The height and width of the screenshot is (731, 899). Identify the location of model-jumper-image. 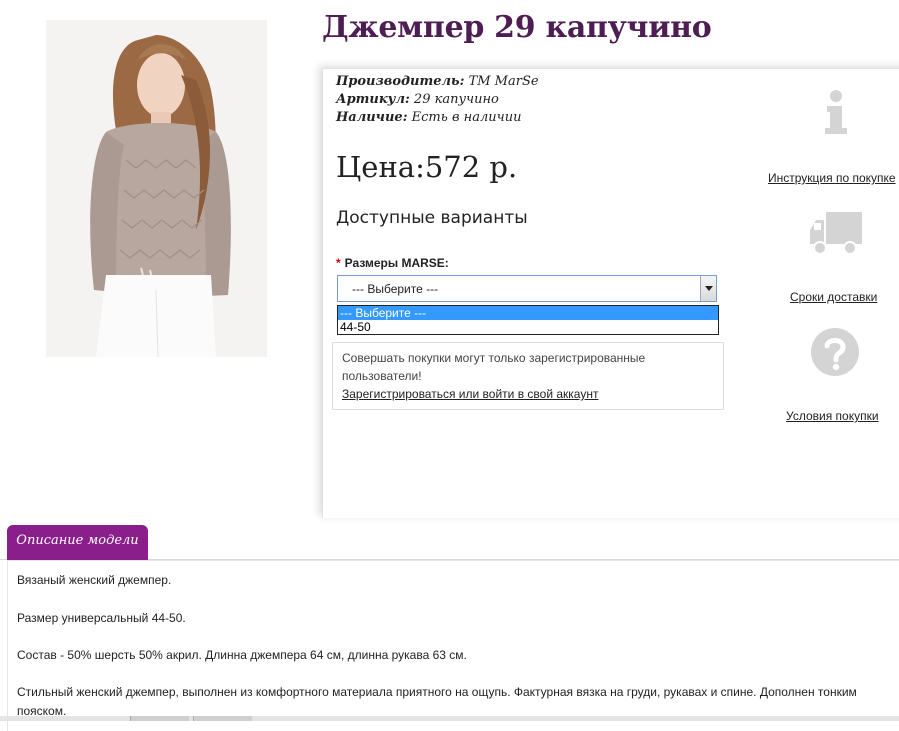
(156, 188).